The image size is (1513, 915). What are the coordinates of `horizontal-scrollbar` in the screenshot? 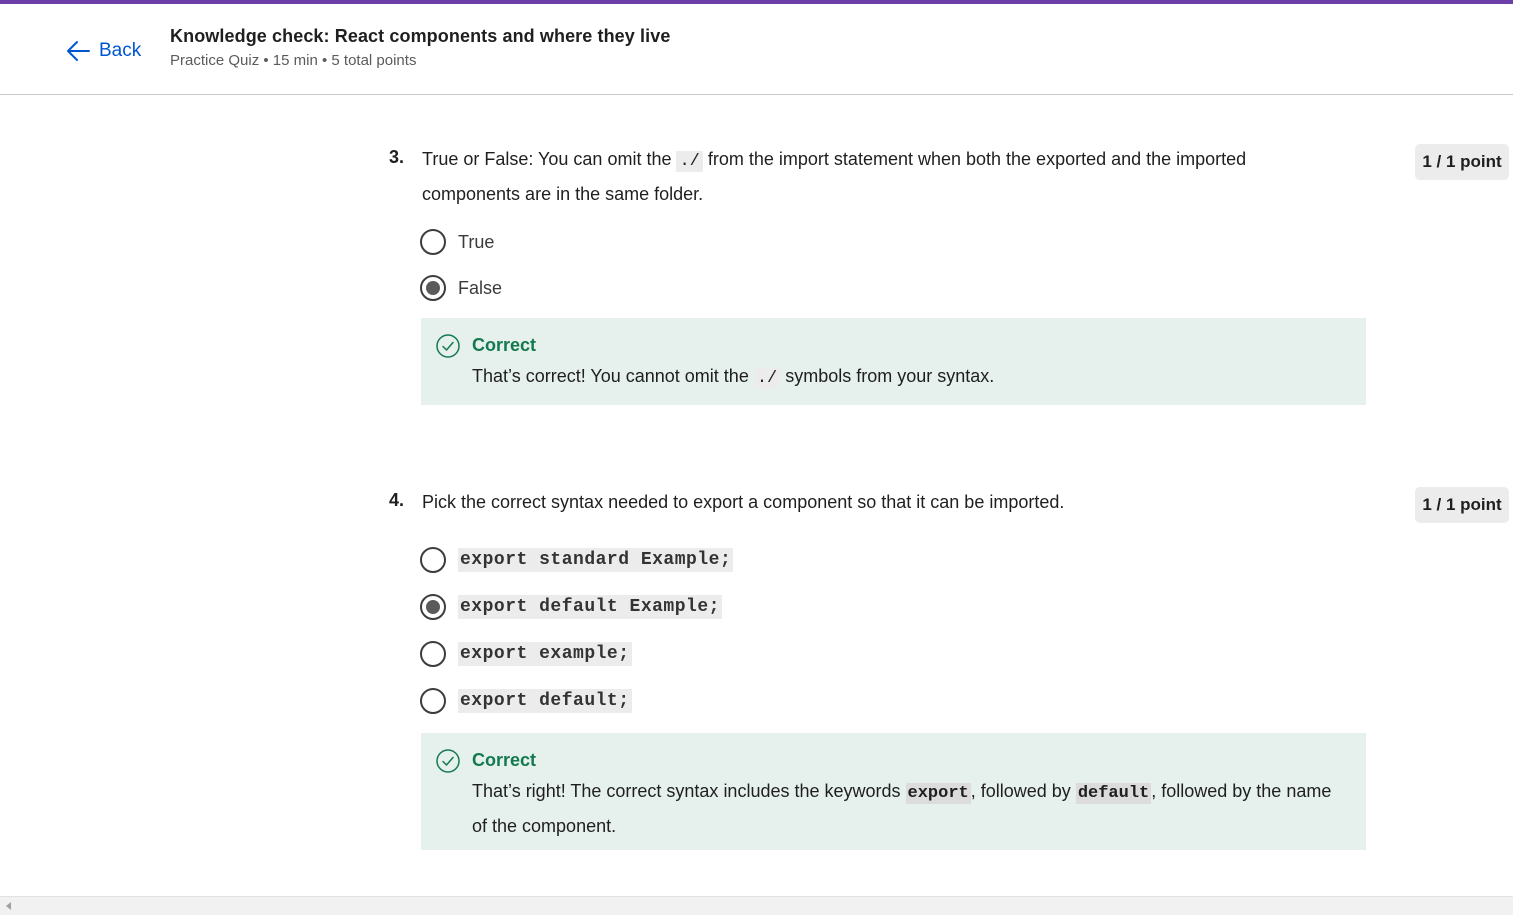 It's located at (756, 905).